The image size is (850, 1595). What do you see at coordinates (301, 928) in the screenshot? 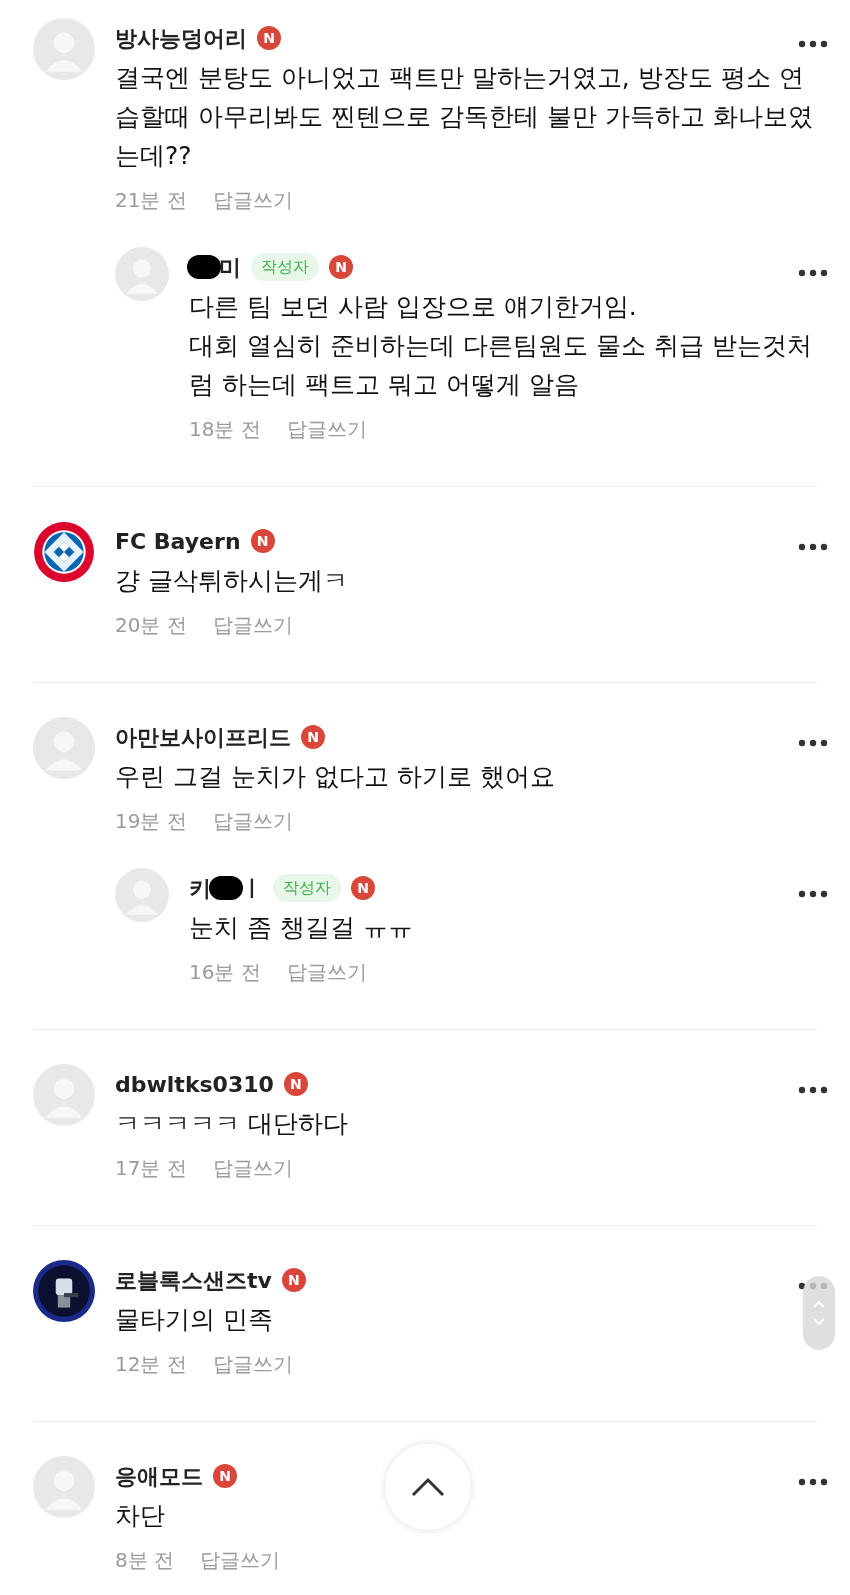
I see `comment-text: 눈치 좀 챙길걸 ㅠㅠ` at bounding box center [301, 928].